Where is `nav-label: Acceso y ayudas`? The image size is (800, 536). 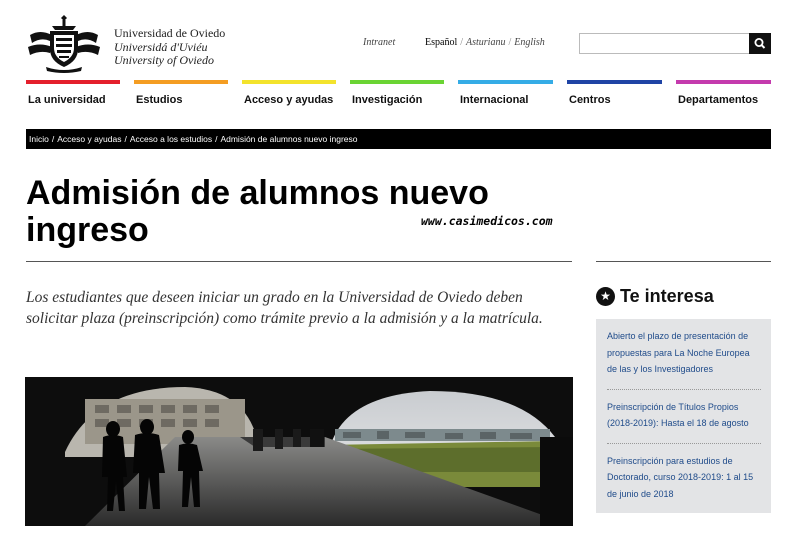 nav-label: Acceso y ayudas is located at coordinates (289, 100).